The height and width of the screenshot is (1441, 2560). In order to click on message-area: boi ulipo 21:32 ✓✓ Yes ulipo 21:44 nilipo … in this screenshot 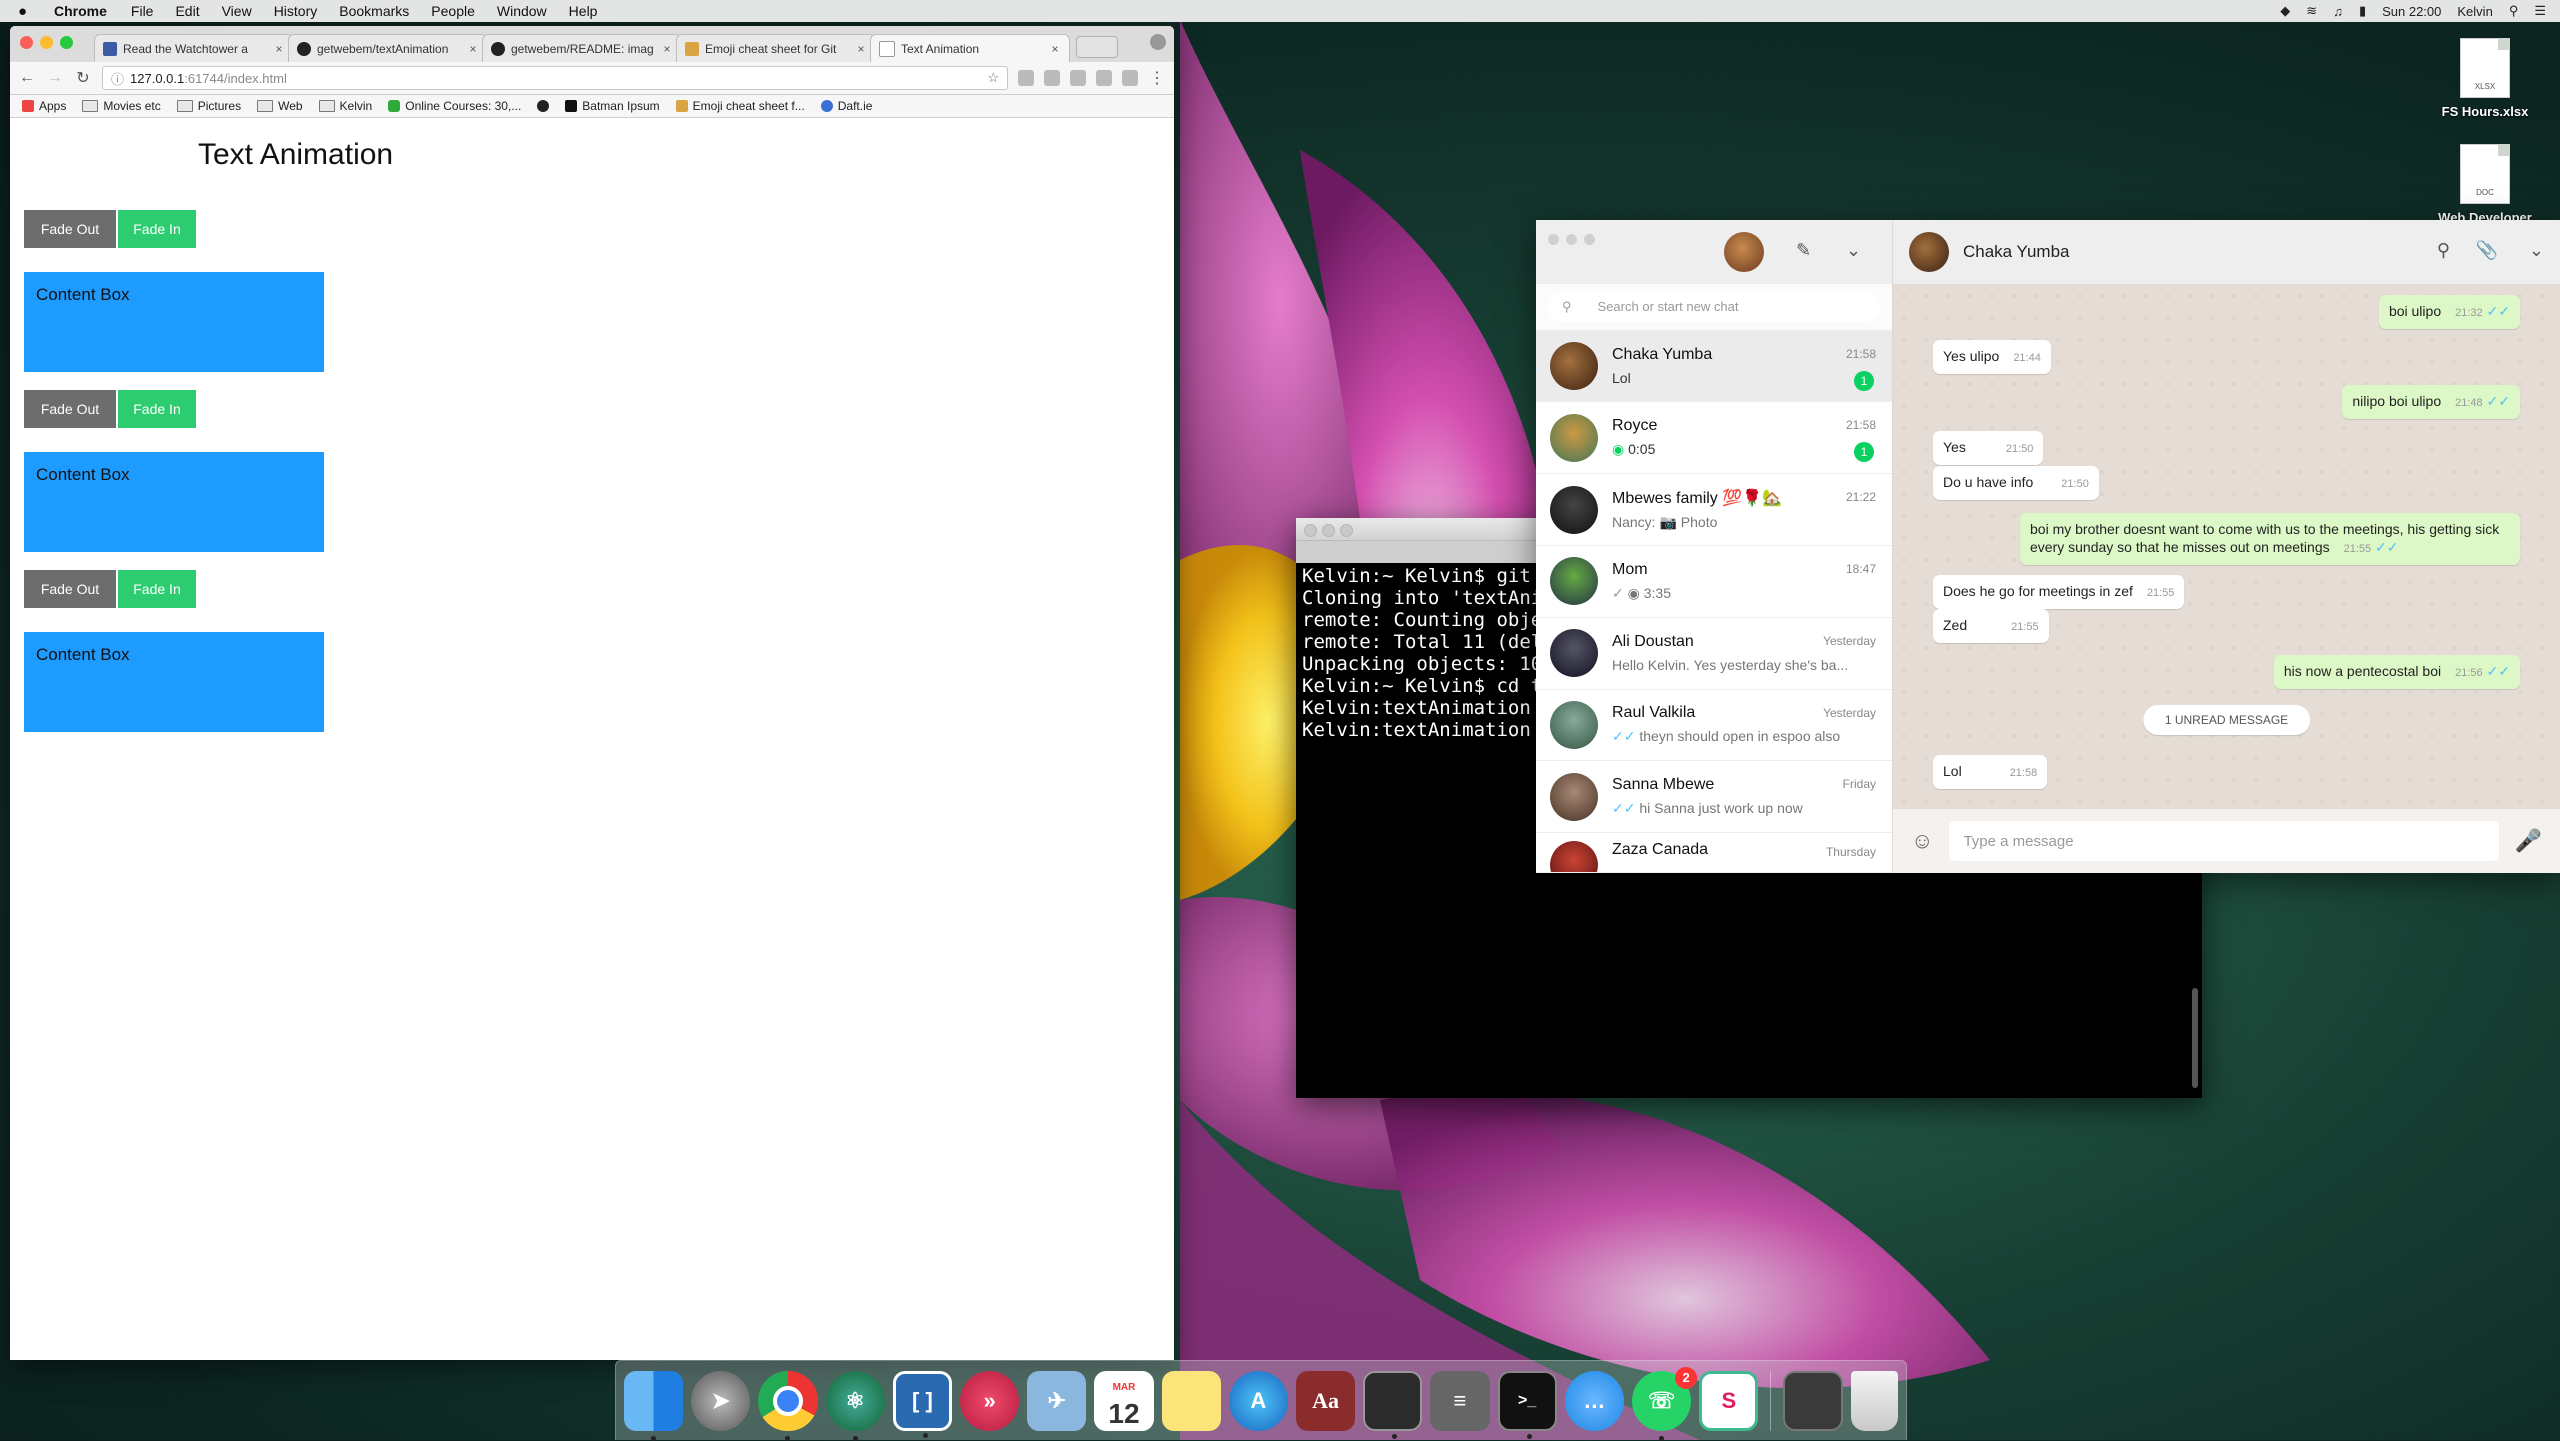, I will do `click(2226, 547)`.